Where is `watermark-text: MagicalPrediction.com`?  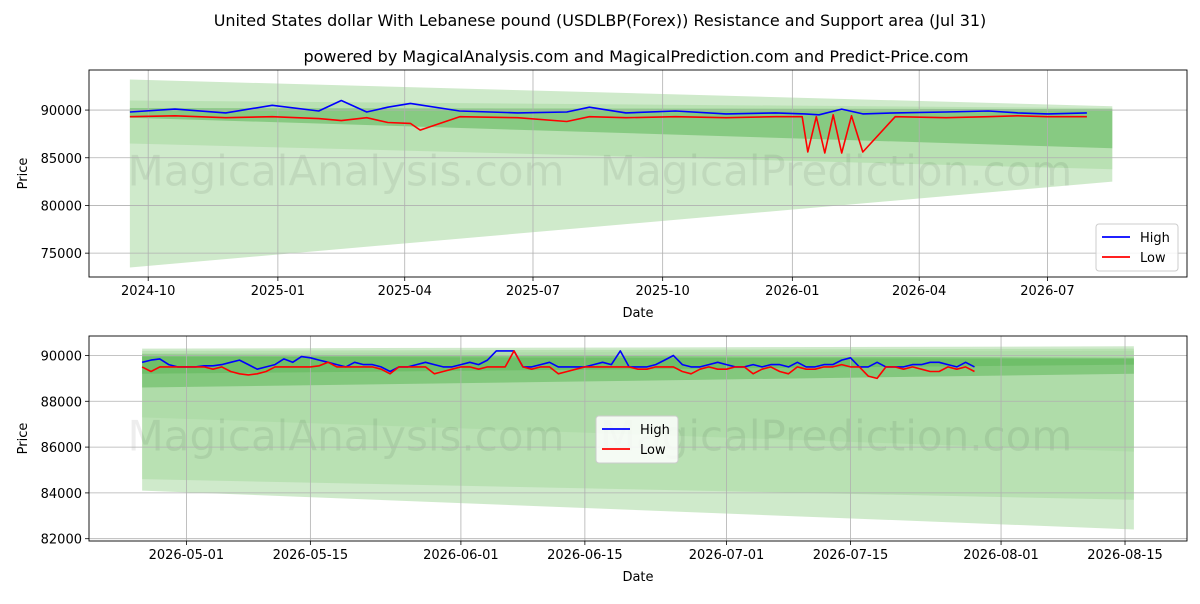
watermark-text: MagicalPrediction.com is located at coordinates (836, 171).